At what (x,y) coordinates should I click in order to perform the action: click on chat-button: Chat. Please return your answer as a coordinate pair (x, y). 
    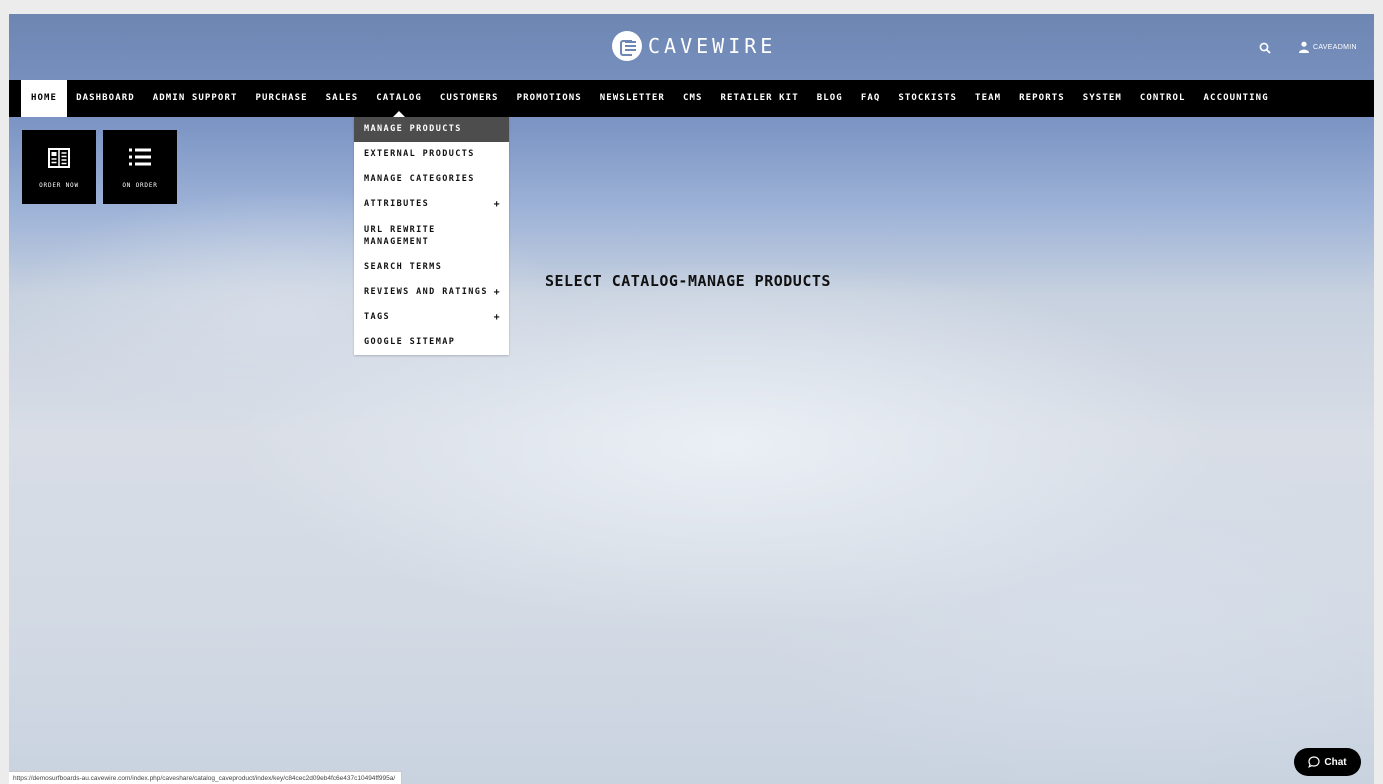
    Looking at the image, I should click on (1327, 762).